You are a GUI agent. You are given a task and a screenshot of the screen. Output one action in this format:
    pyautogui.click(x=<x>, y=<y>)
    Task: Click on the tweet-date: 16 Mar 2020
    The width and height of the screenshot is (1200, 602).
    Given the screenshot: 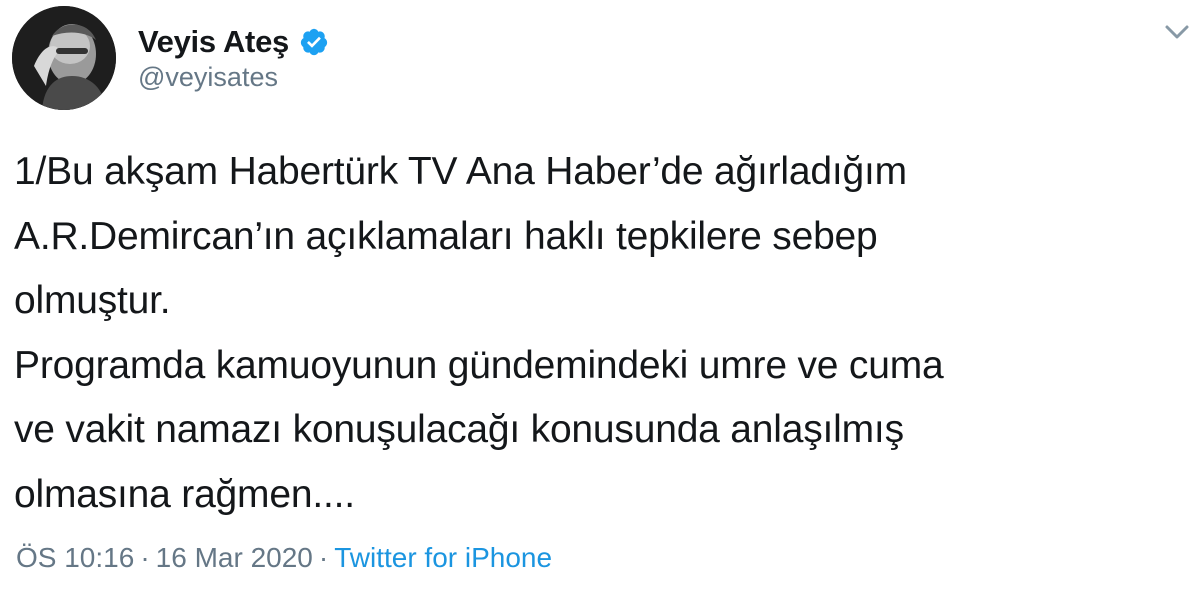 What is the action you would take?
    pyautogui.click(x=234, y=557)
    